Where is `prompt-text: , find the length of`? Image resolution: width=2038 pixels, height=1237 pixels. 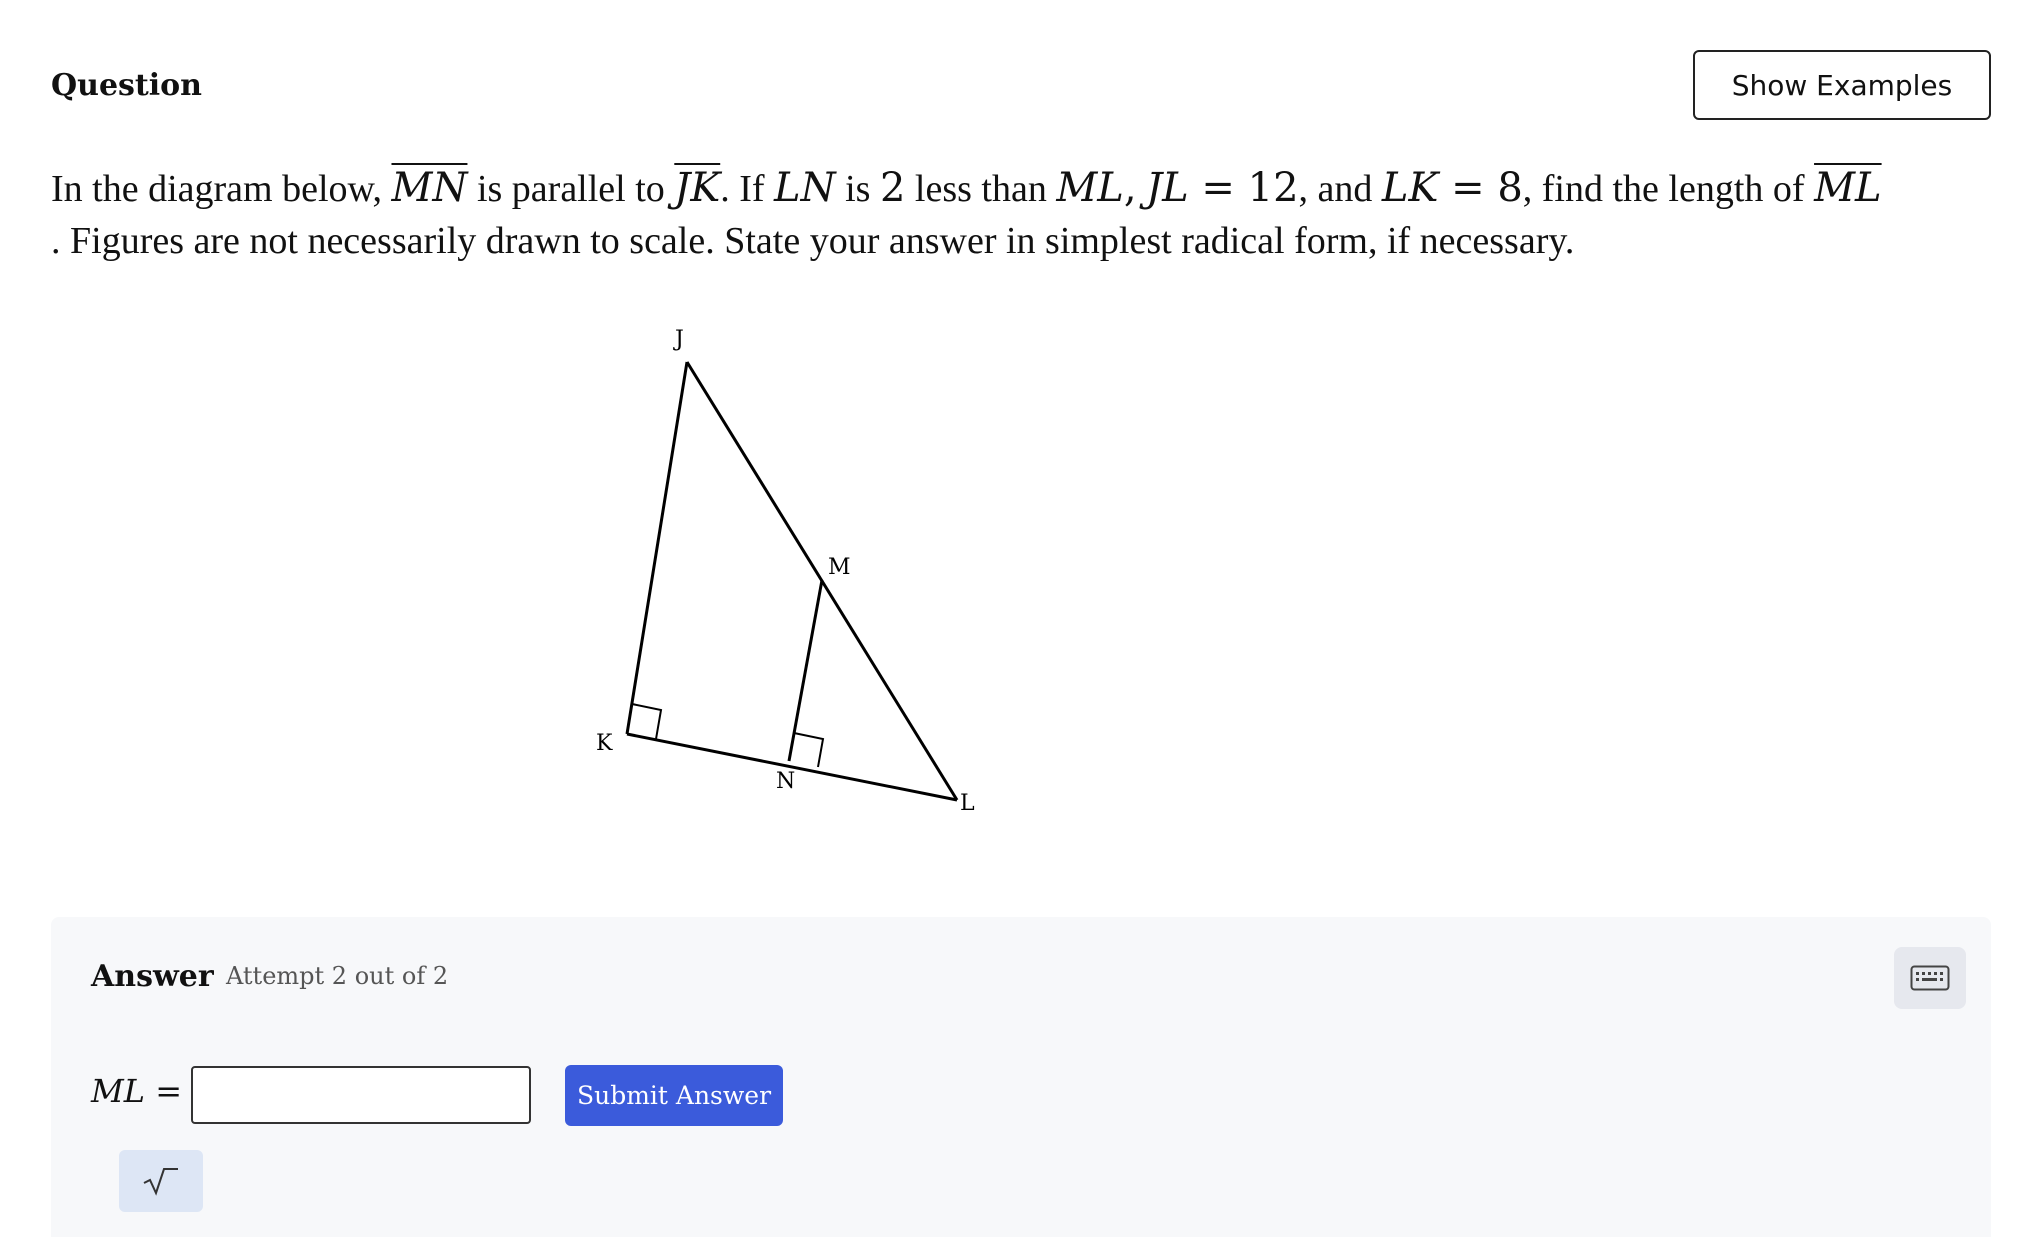 prompt-text: , find the length of is located at coordinates (1668, 189).